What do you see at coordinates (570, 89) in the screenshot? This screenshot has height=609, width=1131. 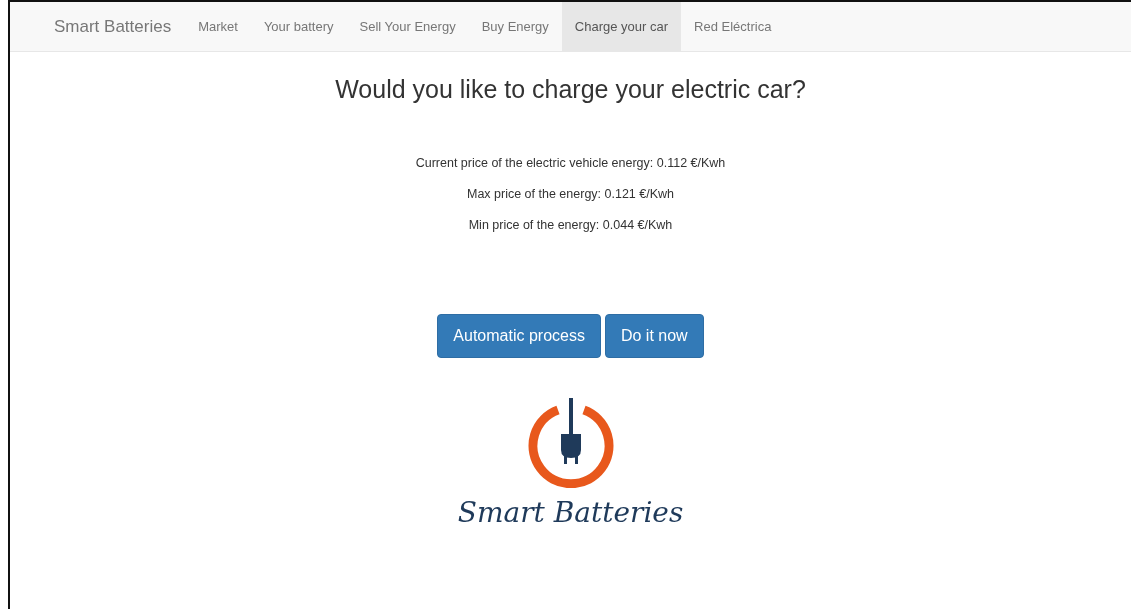 I see `page-heading: Would you like to charge your electric car?` at bounding box center [570, 89].